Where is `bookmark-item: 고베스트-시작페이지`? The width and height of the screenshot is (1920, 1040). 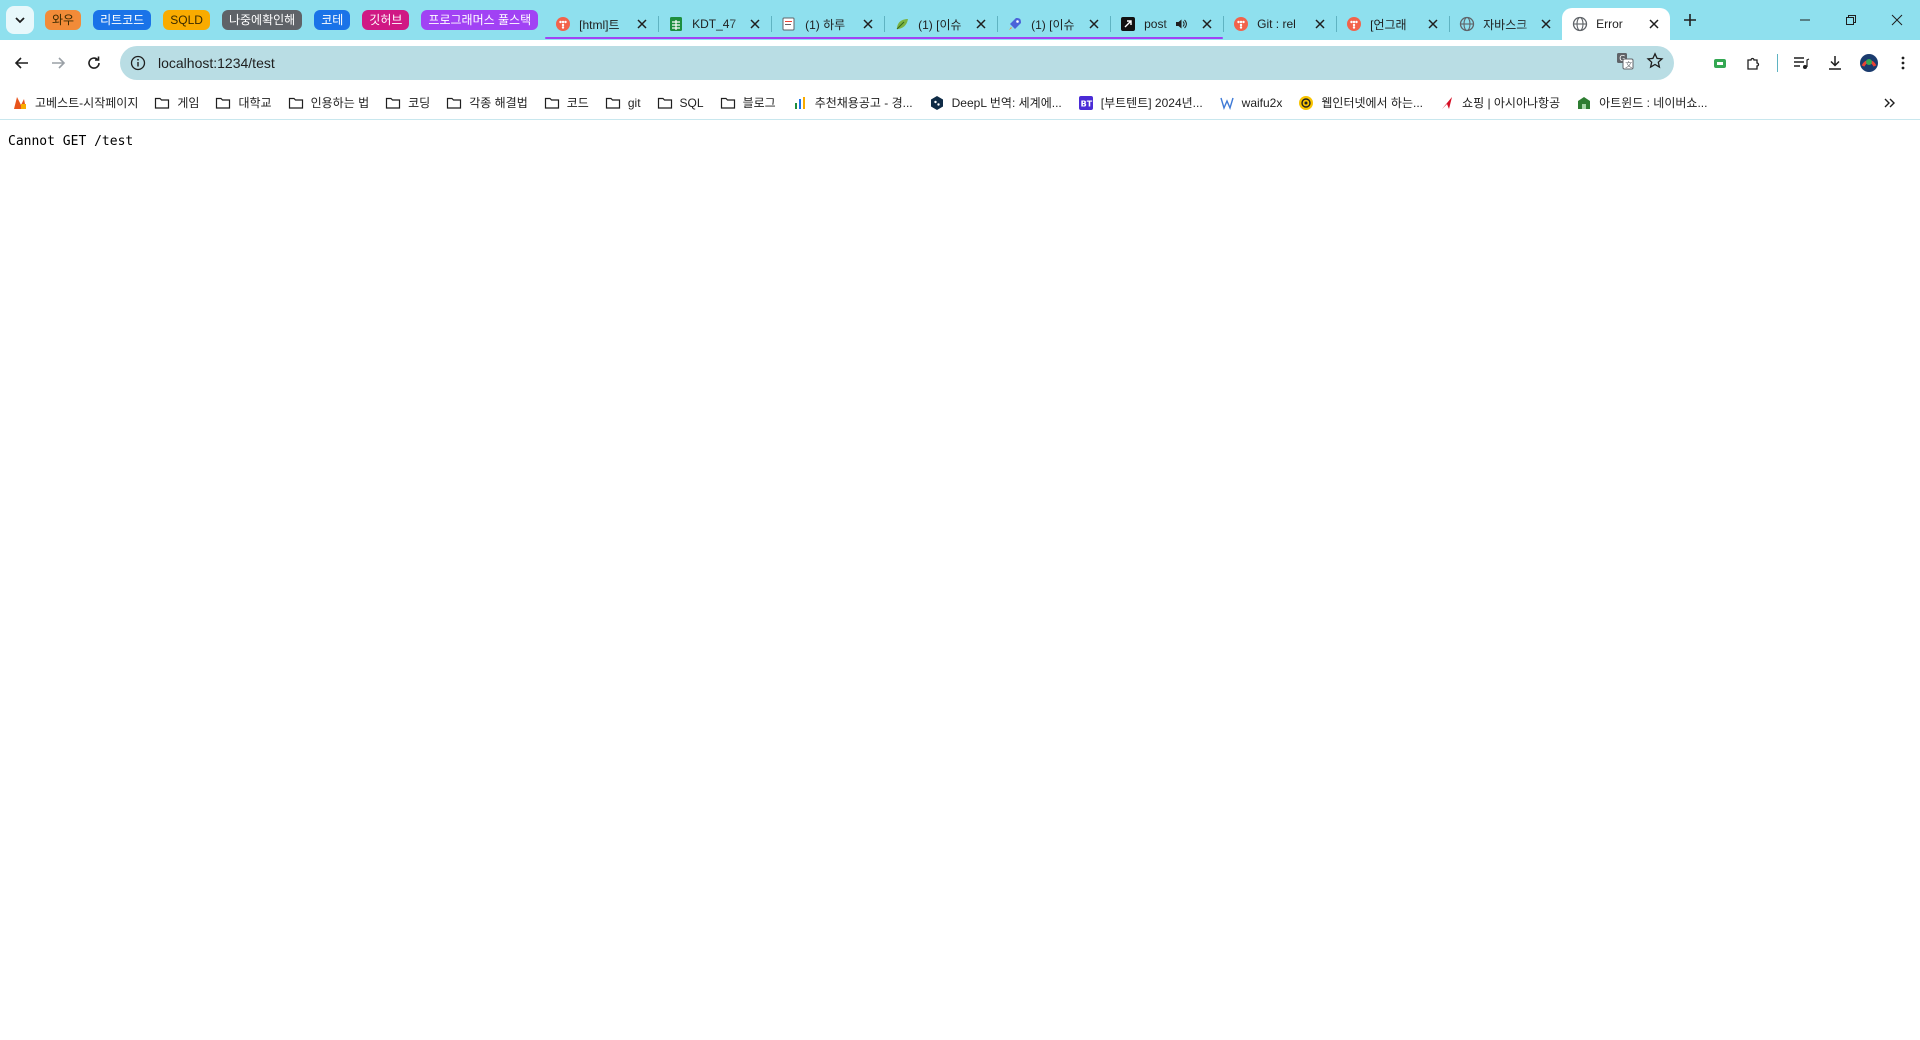
bookmark-item: 고베스트-시작페이지 is located at coordinates (75, 103).